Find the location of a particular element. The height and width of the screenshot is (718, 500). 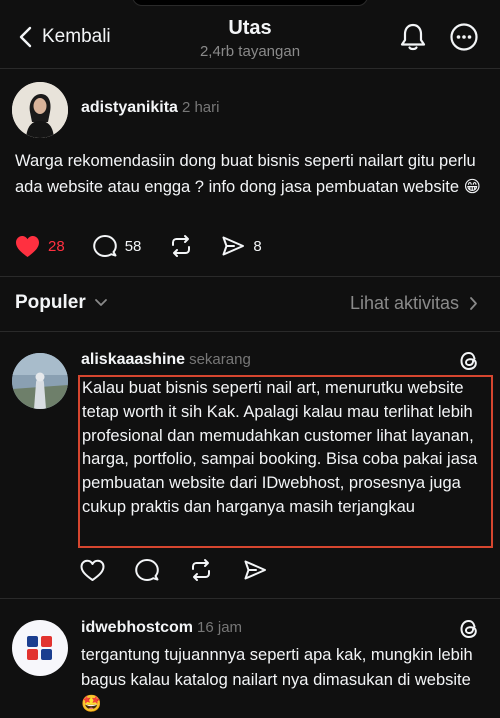

more-options-button is located at coordinates (464, 37).